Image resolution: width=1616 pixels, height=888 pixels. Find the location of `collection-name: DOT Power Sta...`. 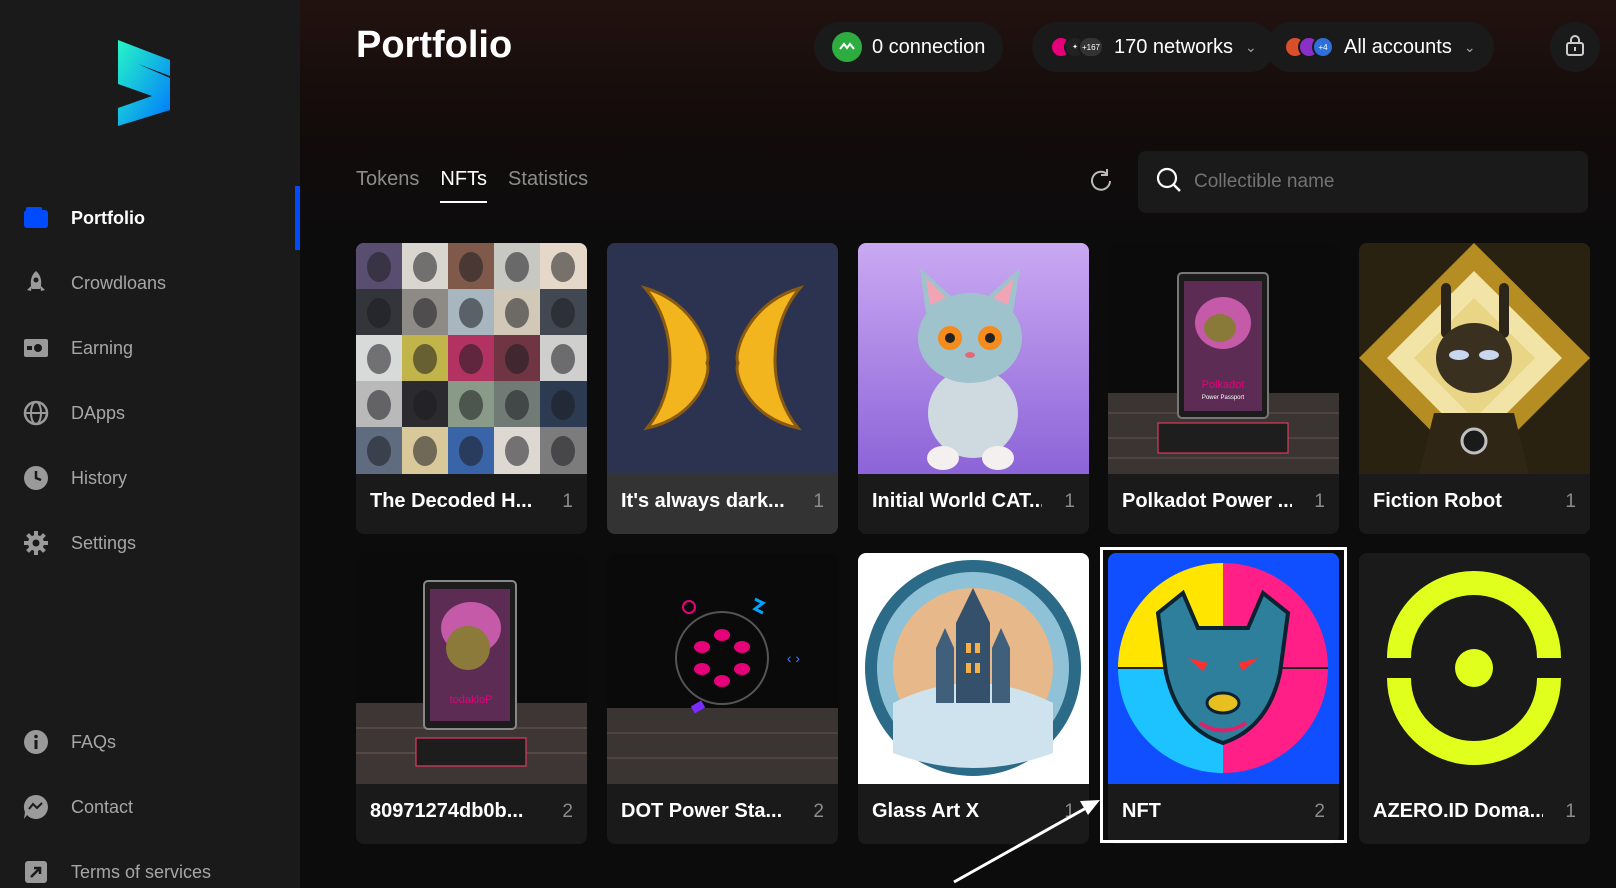

collection-name: DOT Power Sta... is located at coordinates (702, 811).